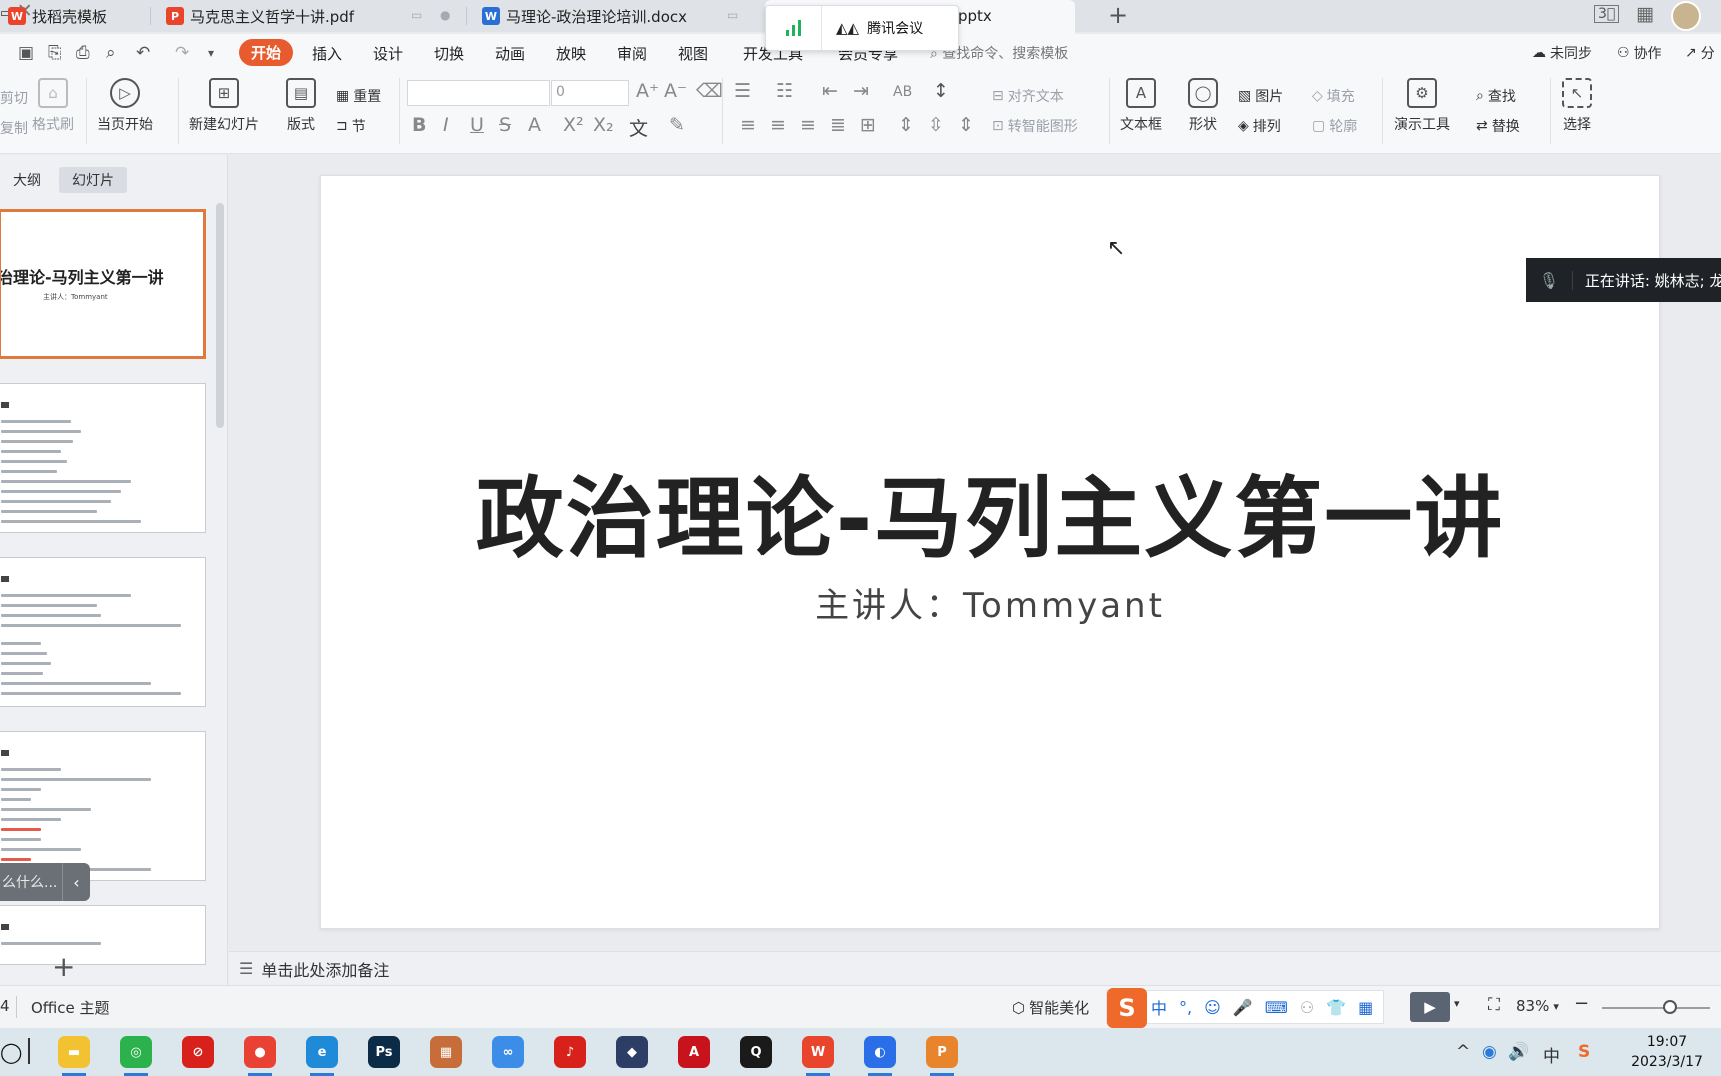 Image resolution: width=1721 pixels, height=1076 pixels. Describe the element at coordinates (1489, 1052) in the screenshot. I see `tray-app-icon: ◉` at that location.